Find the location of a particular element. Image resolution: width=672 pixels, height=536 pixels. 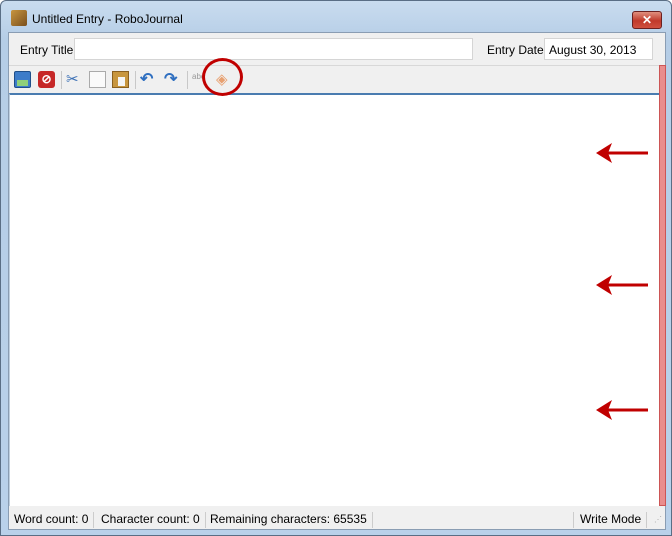

undo-icon: ↶ is located at coordinates (148, 79).